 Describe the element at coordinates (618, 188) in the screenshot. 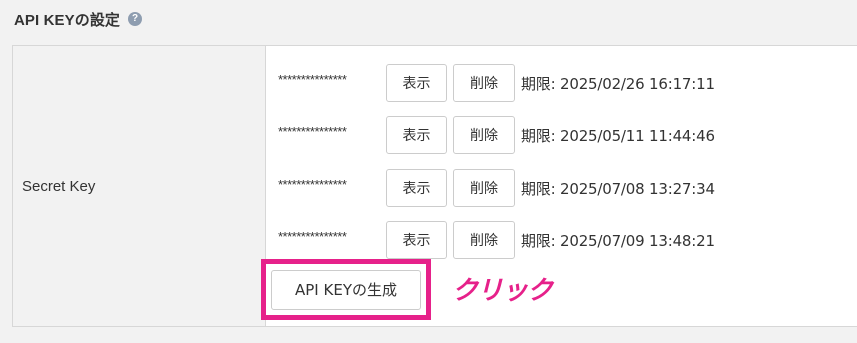

I see `expiry-text: 期限: 2025/07/08 13:27:34` at that location.